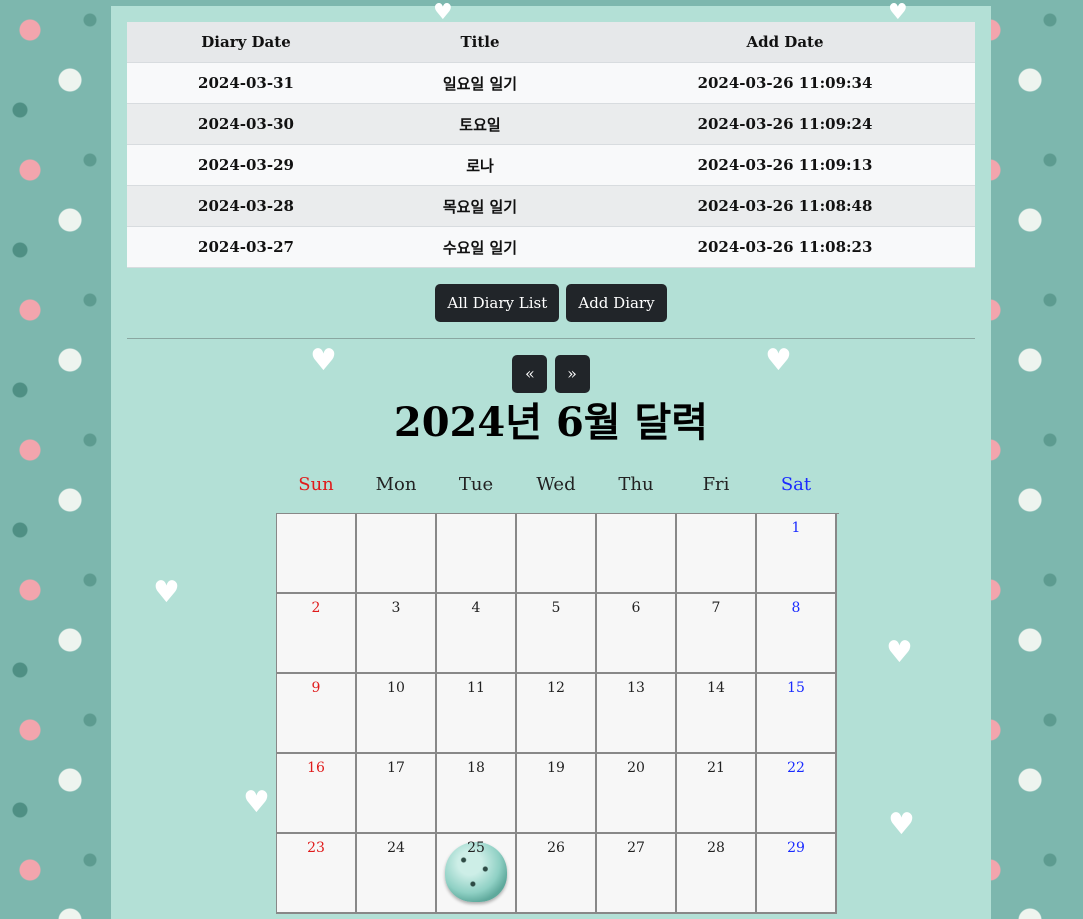  Describe the element at coordinates (497, 303) in the screenshot. I see `all-diary-list-button: All Diary List` at that location.